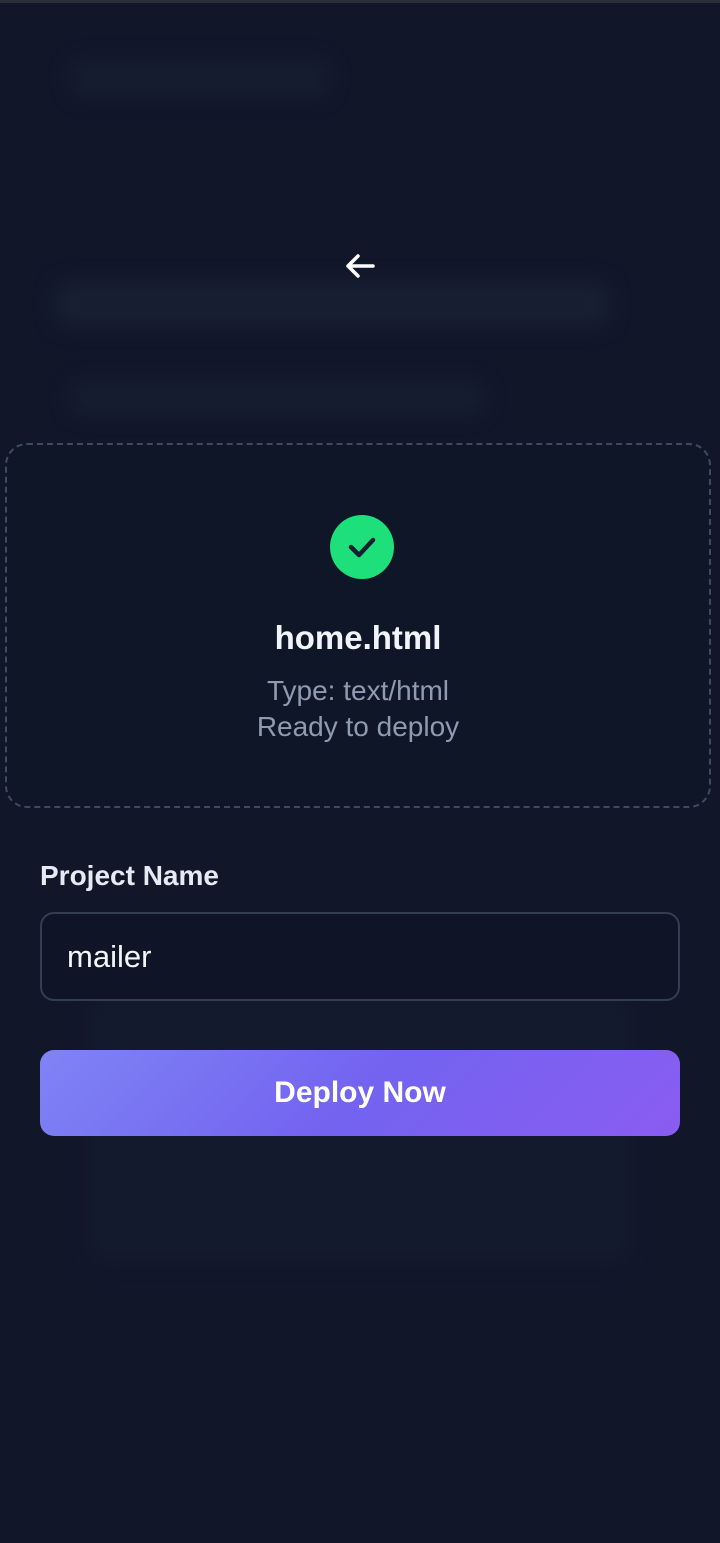 The image size is (720, 1543). What do you see at coordinates (360, 956) in the screenshot?
I see `project-name-input` at bounding box center [360, 956].